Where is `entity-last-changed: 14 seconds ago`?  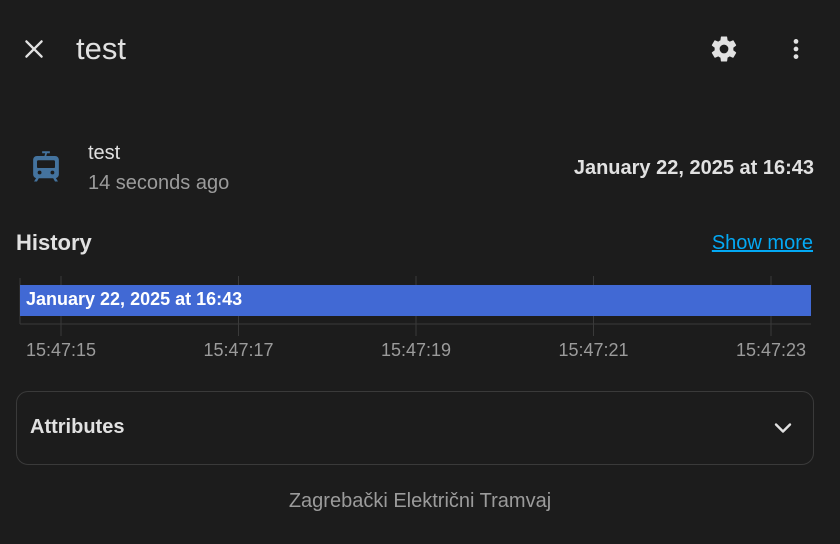 entity-last-changed: 14 seconds ago is located at coordinates (159, 183).